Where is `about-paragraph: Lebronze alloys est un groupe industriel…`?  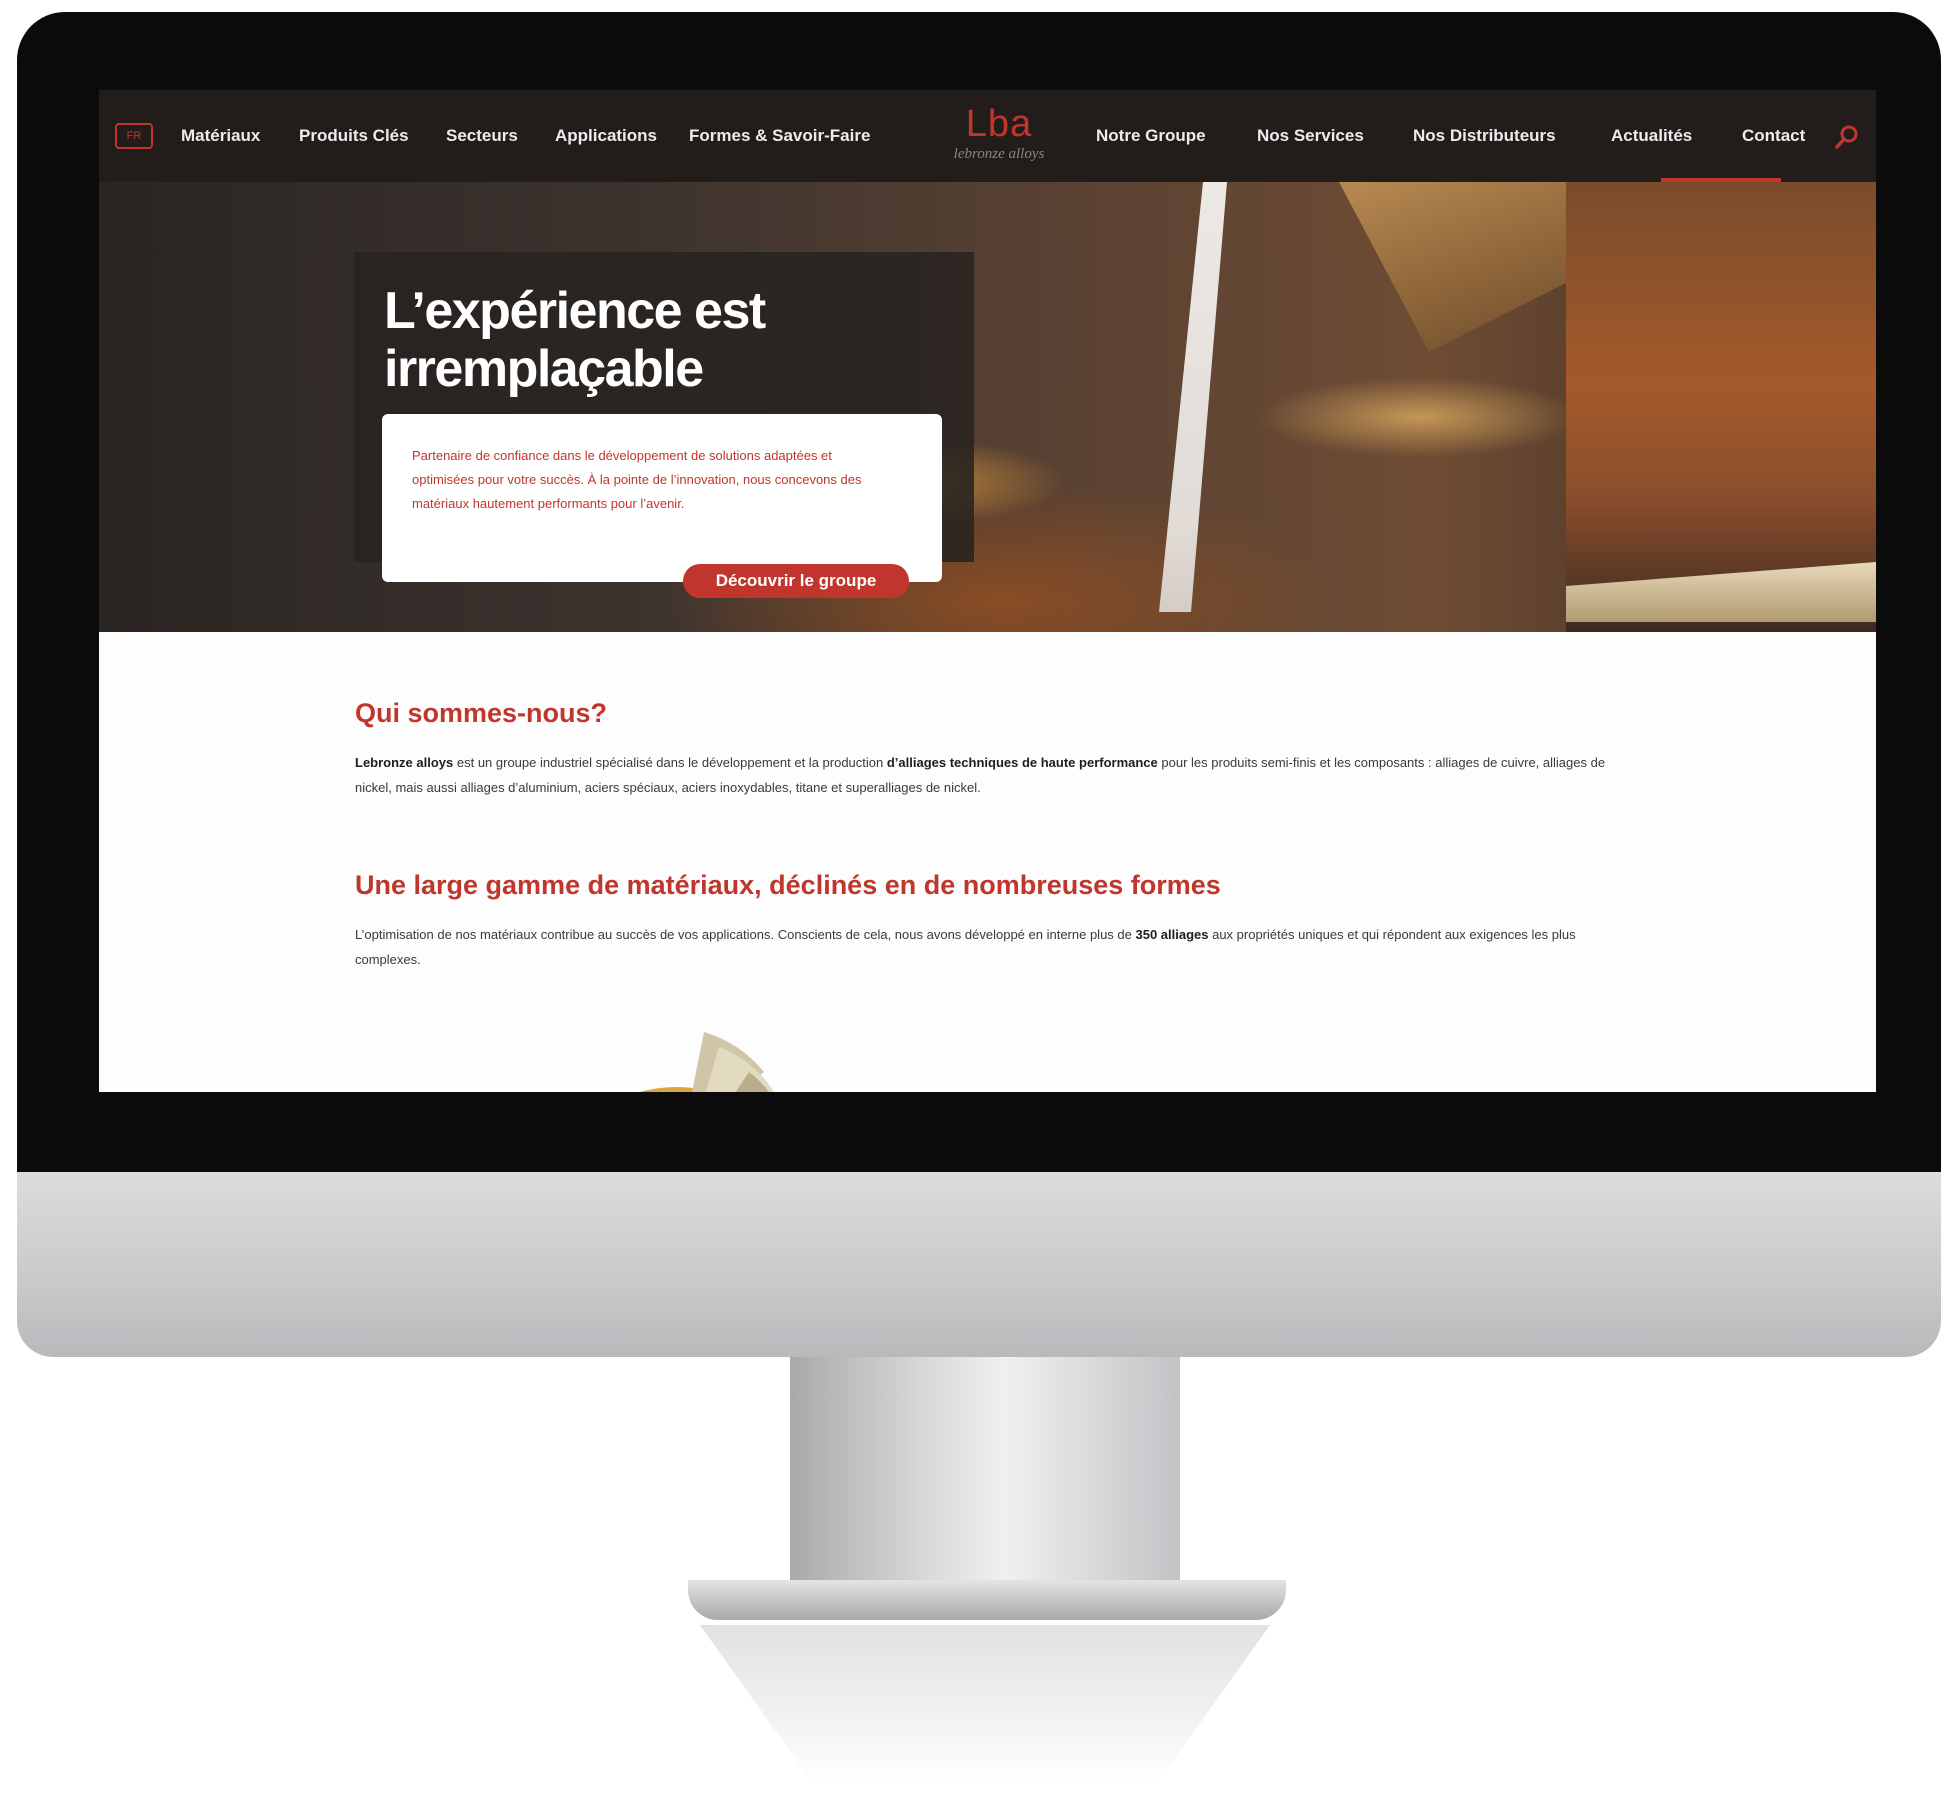 about-paragraph: Lebronze alloys est un groupe industriel… is located at coordinates (982, 775).